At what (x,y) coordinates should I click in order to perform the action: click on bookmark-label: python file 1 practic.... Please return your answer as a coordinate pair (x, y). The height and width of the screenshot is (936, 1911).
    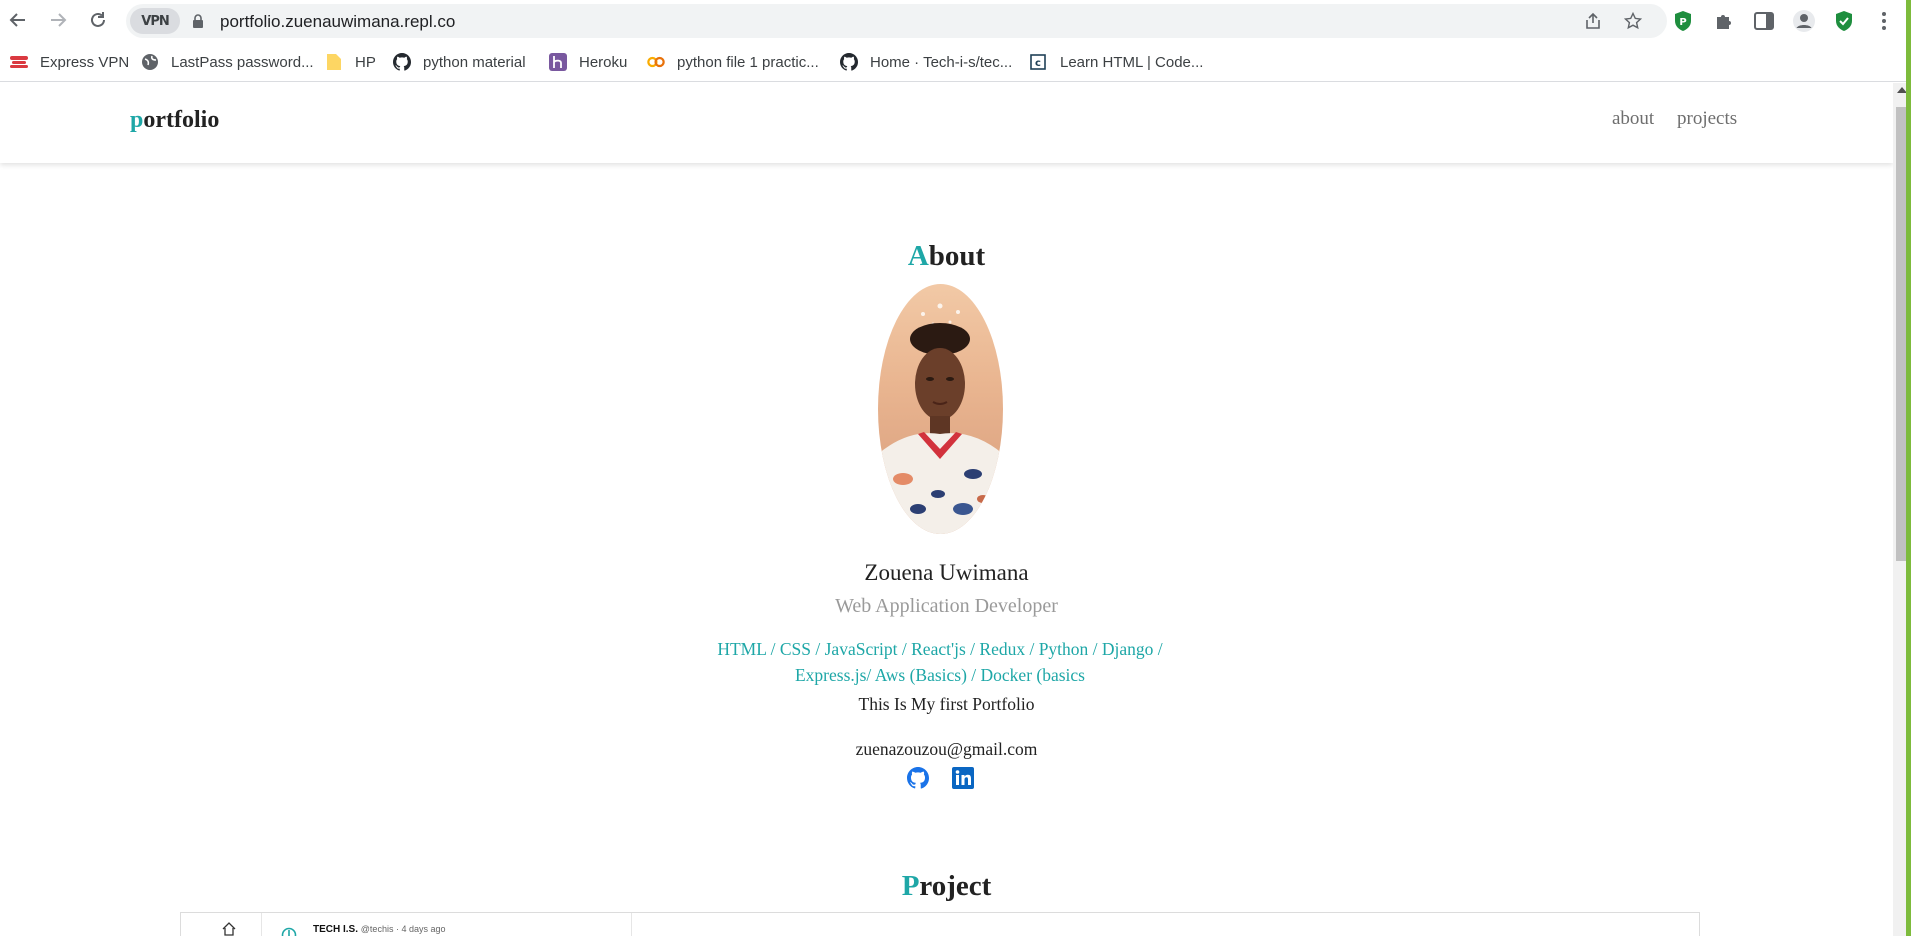
    Looking at the image, I should click on (748, 62).